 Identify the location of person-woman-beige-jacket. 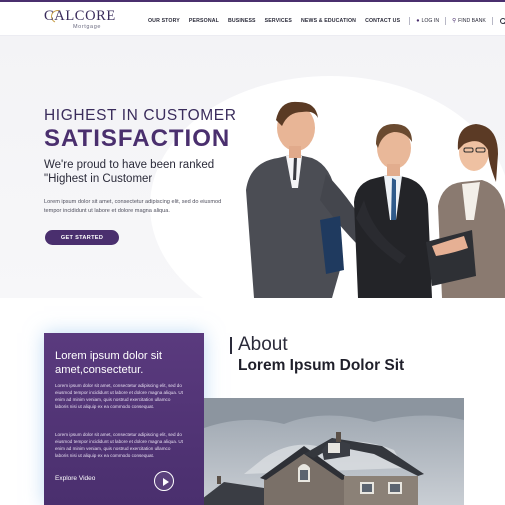
(465, 211).